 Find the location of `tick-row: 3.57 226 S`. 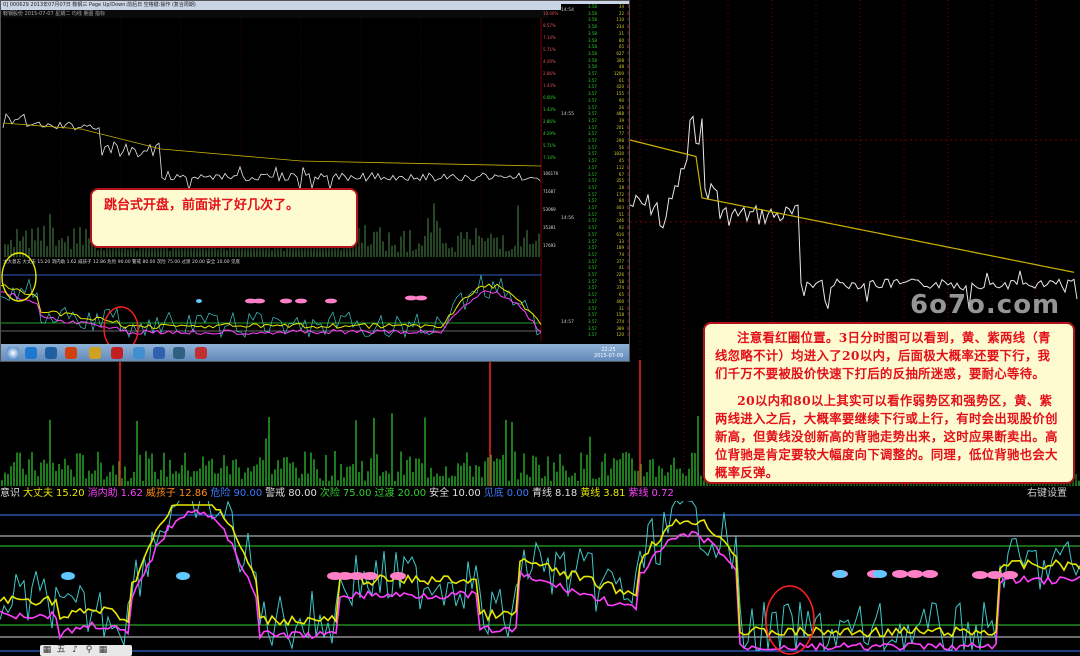

tick-row: 3.57 226 S is located at coordinates (608, 275).